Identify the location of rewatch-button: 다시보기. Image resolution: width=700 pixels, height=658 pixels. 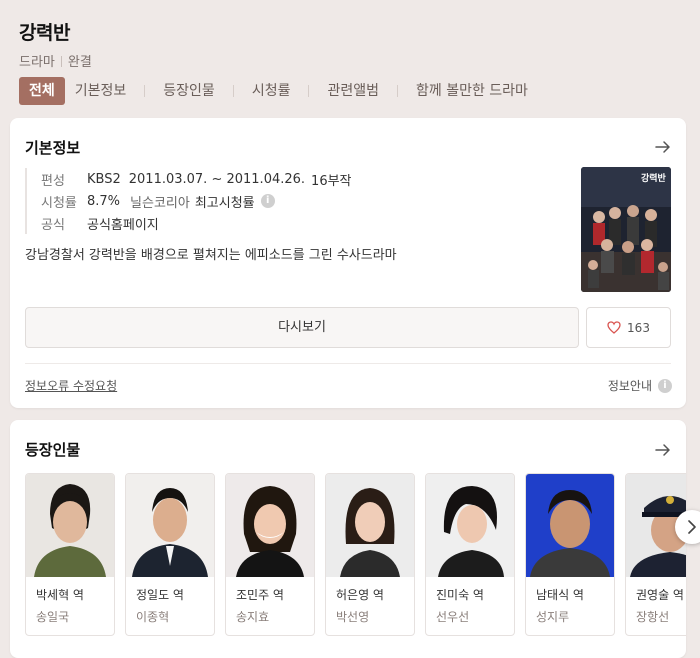
(302, 327).